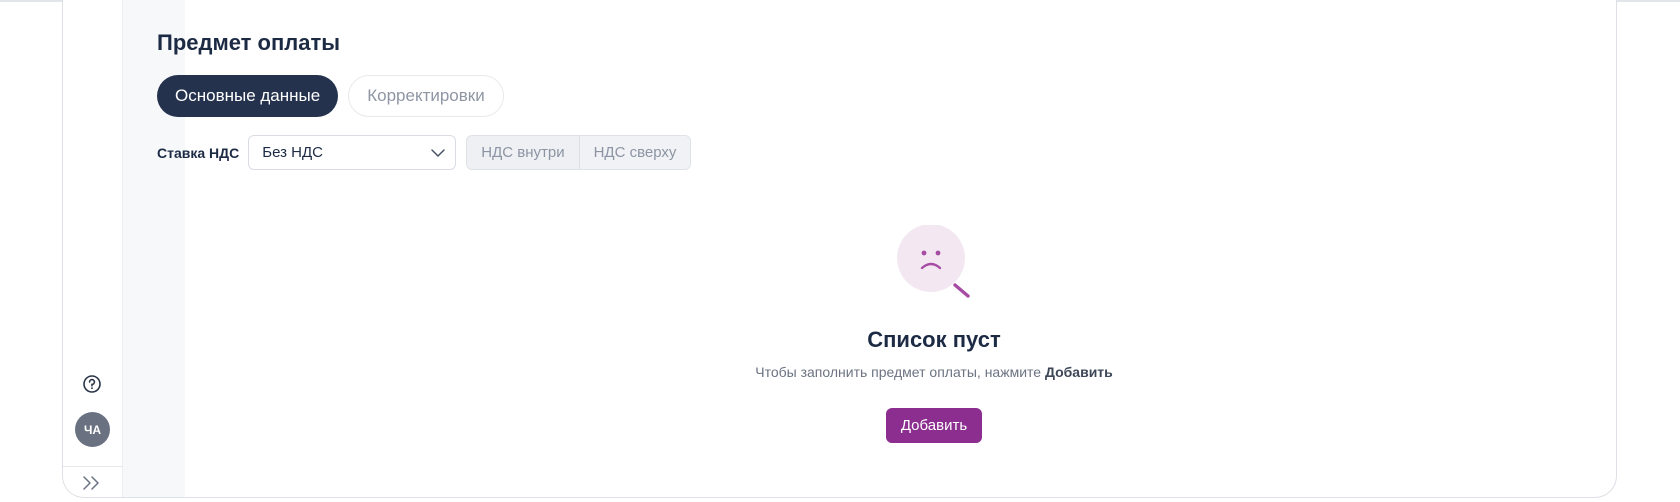  What do you see at coordinates (352, 152) in the screenshot?
I see `vat-rate-select: Без НДС` at bounding box center [352, 152].